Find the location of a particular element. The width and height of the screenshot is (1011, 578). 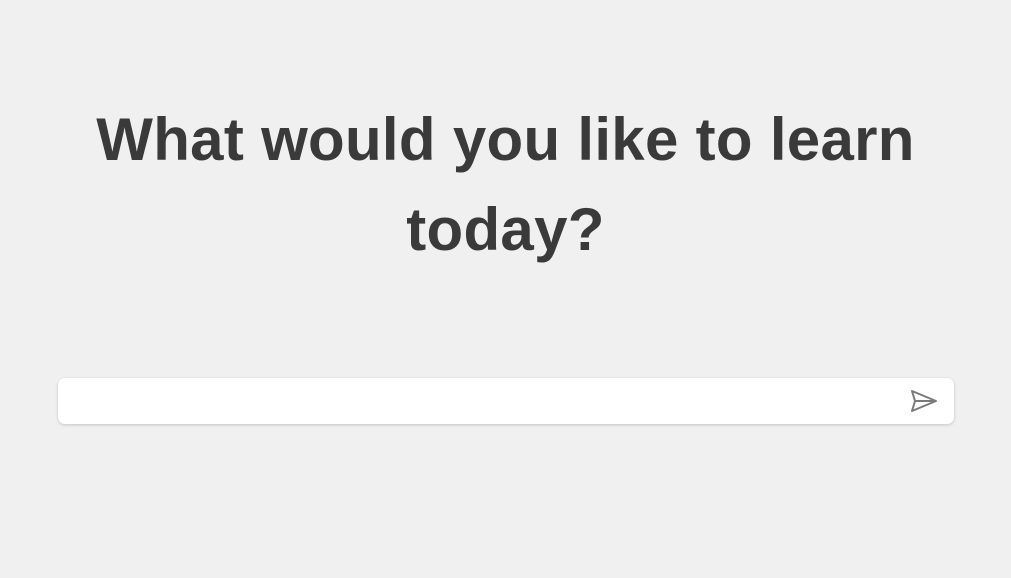

prompt-bar is located at coordinates (506, 401).